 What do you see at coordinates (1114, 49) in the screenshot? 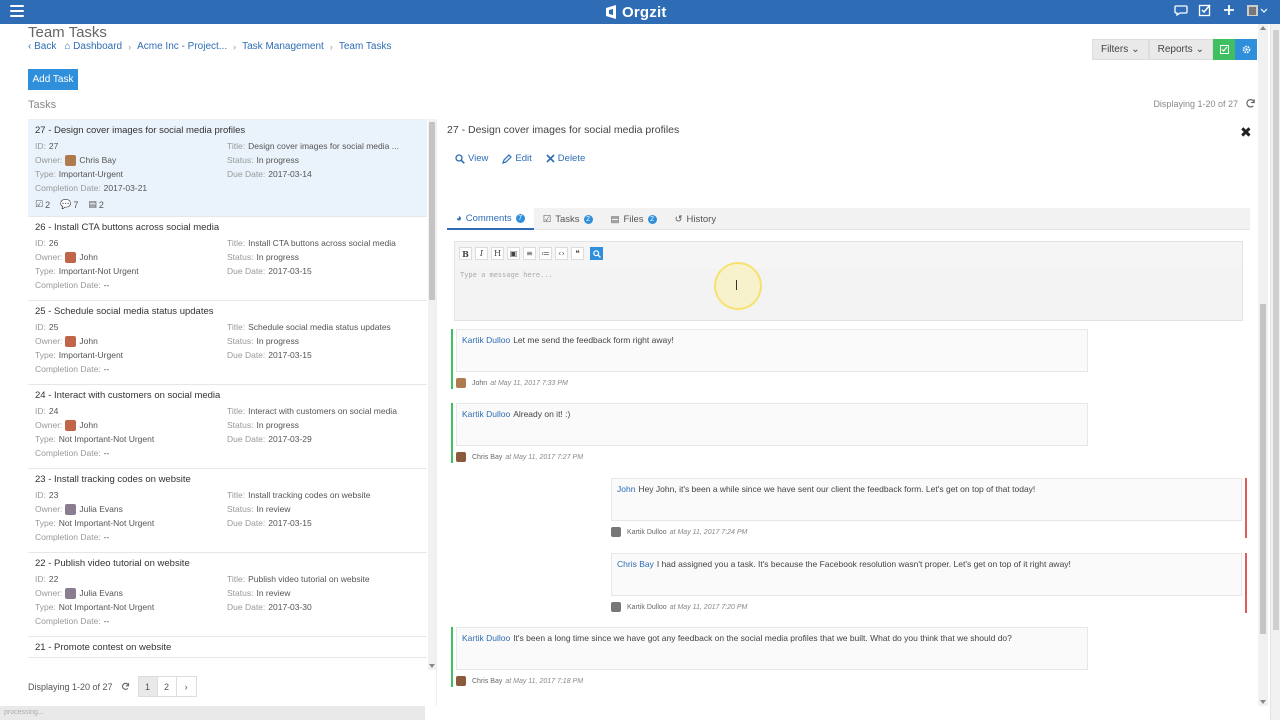
I see `filters-label: Filters` at bounding box center [1114, 49].